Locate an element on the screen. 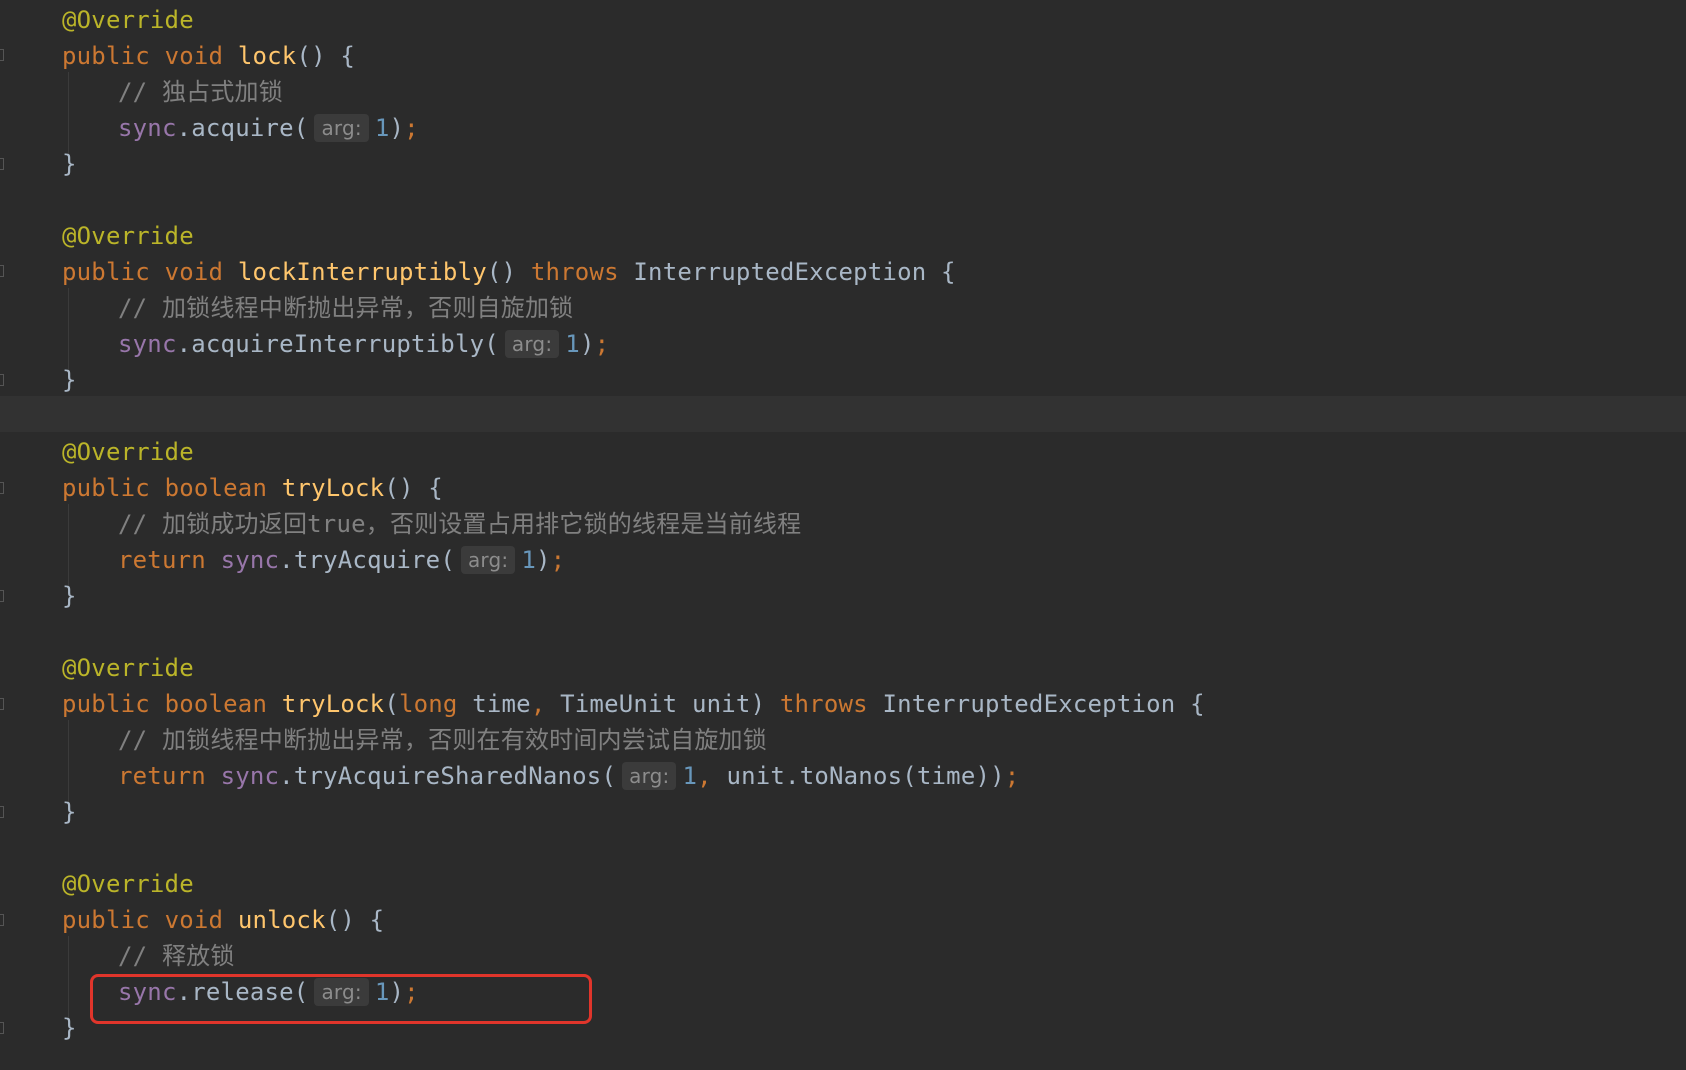  call-rest: unit.toNanos(time)) is located at coordinates (858, 776).